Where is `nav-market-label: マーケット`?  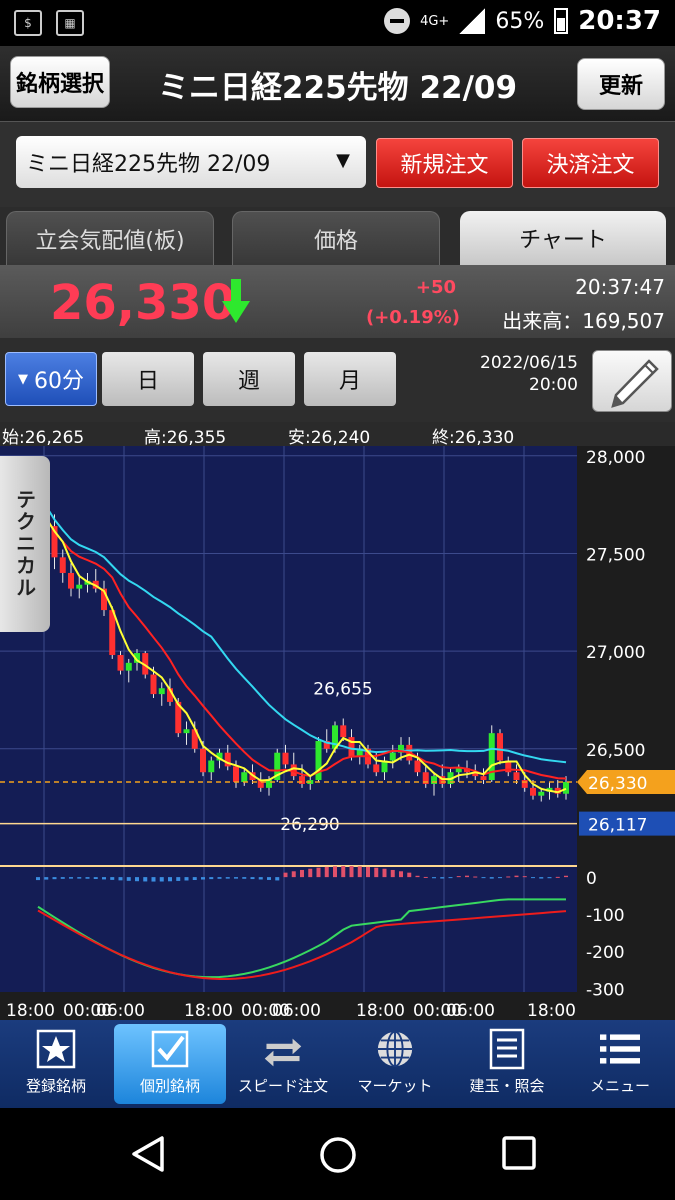 nav-market-label: マーケット is located at coordinates (395, 1086).